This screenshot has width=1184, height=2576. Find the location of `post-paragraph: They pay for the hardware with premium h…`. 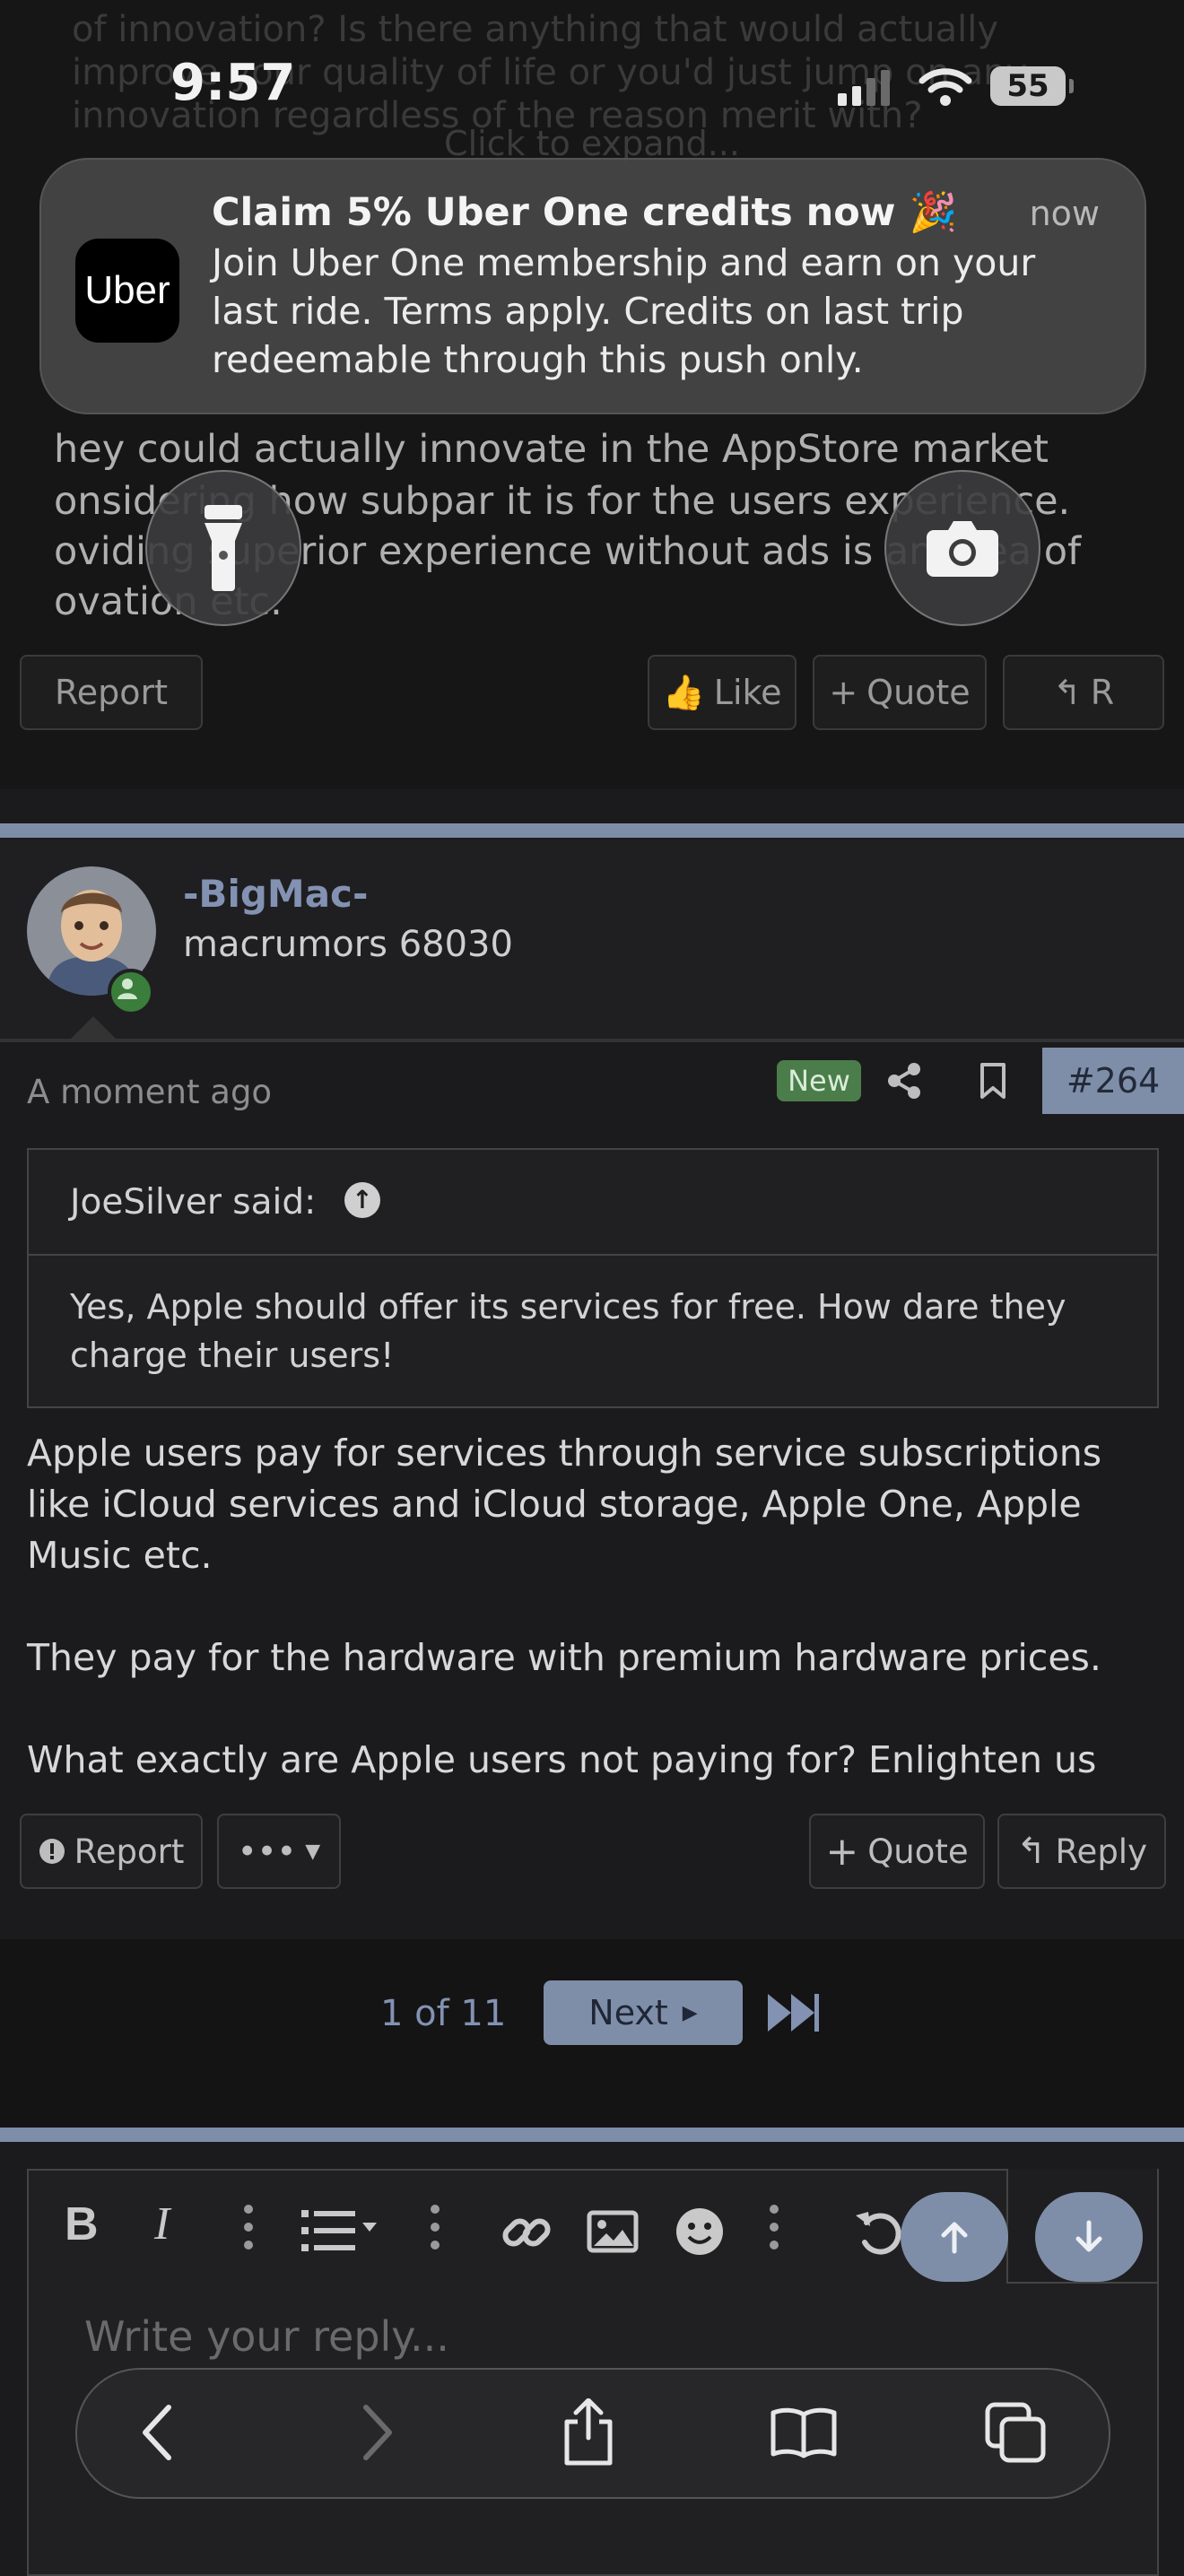

post-paragraph: They pay for the hardware with premium h… is located at coordinates (564, 1657).